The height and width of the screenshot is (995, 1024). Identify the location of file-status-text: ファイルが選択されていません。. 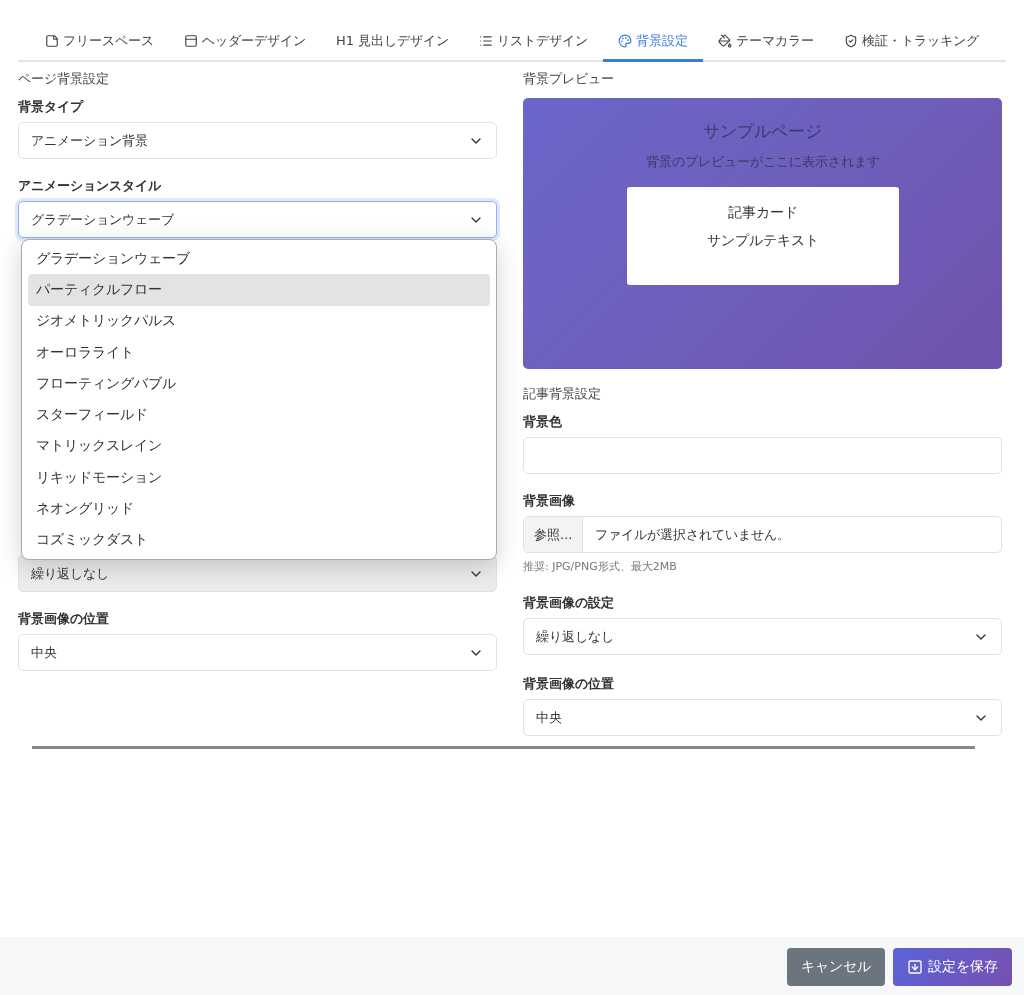
(693, 534).